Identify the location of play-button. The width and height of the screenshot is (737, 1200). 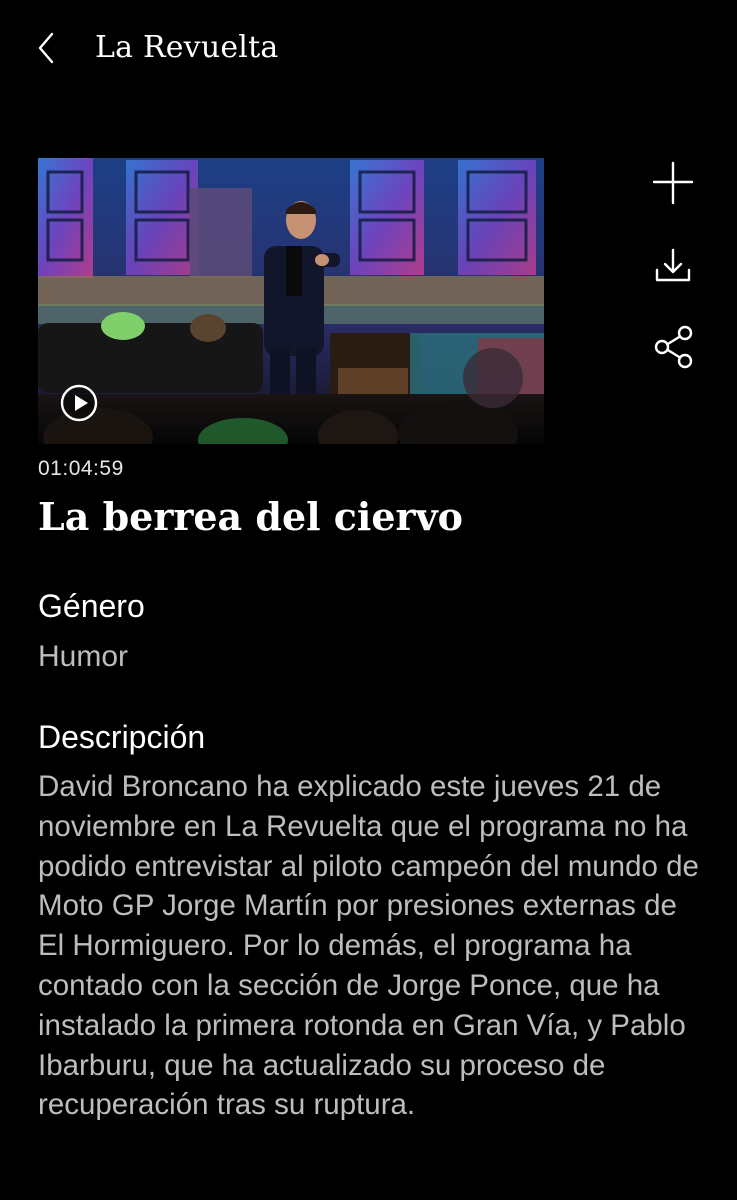
(79, 403).